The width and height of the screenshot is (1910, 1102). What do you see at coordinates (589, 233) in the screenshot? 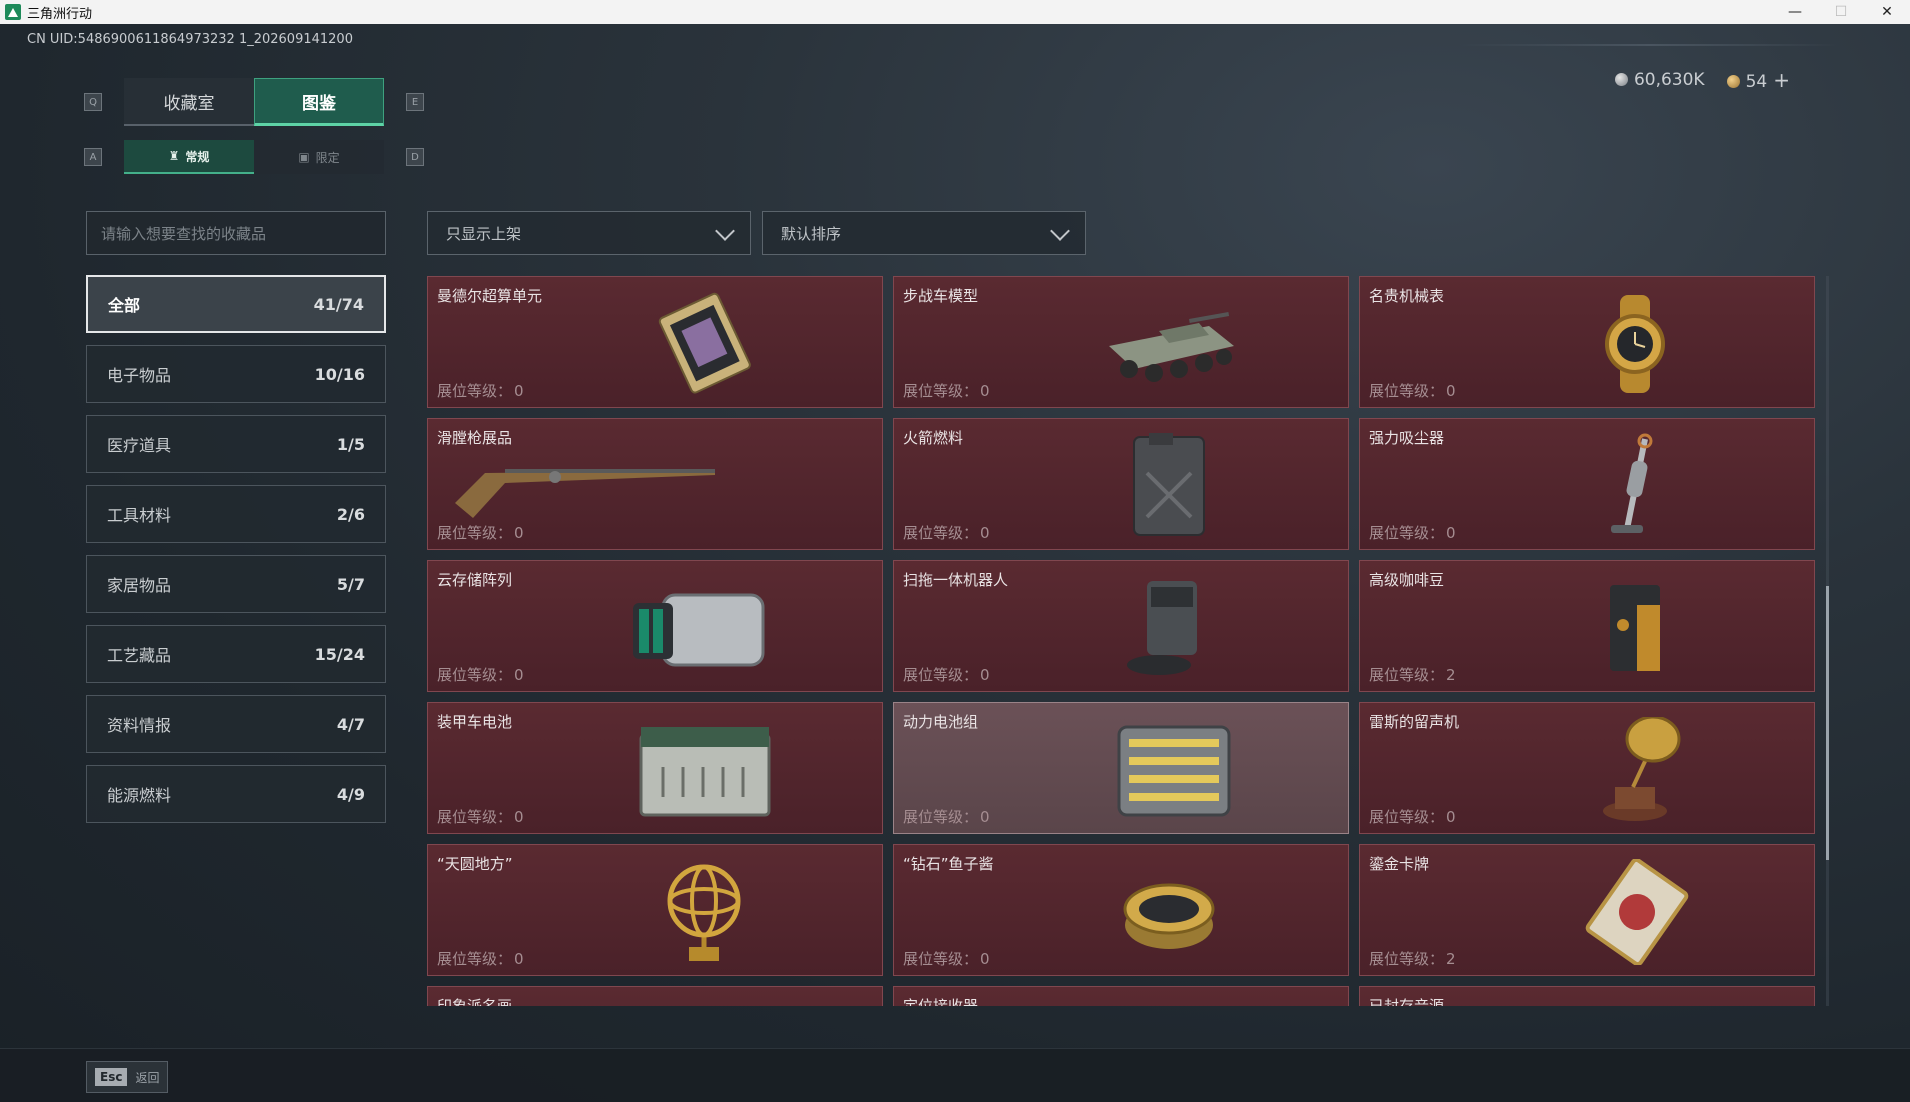
I see `display-filter-dropdown: 只显示上架` at bounding box center [589, 233].